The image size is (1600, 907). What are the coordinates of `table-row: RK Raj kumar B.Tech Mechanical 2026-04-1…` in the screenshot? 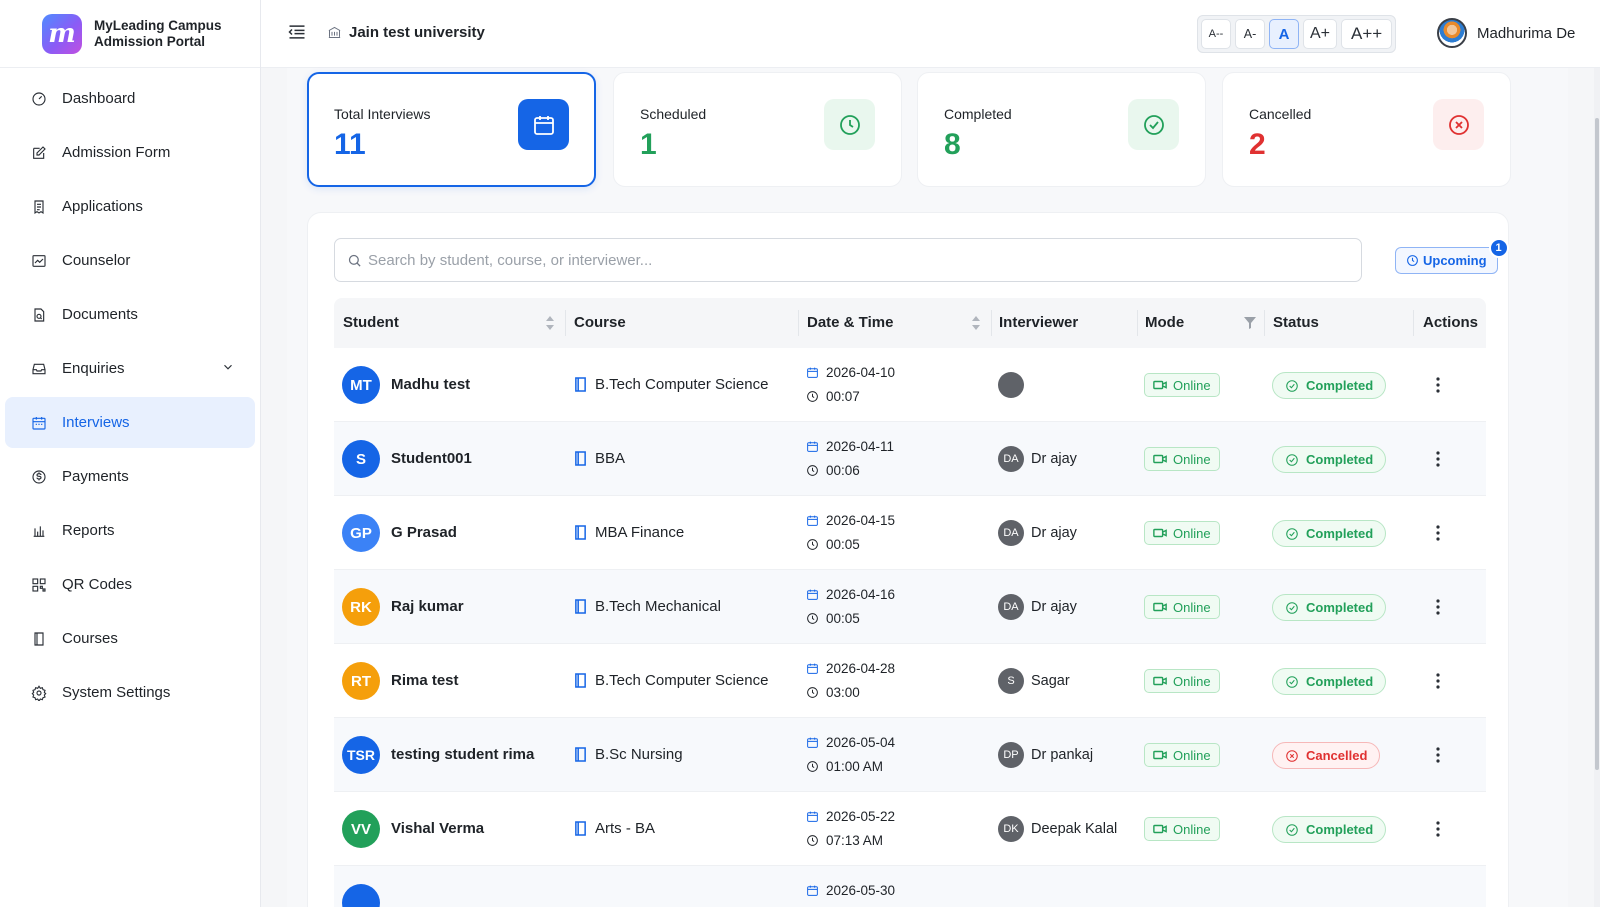 It's located at (910, 607).